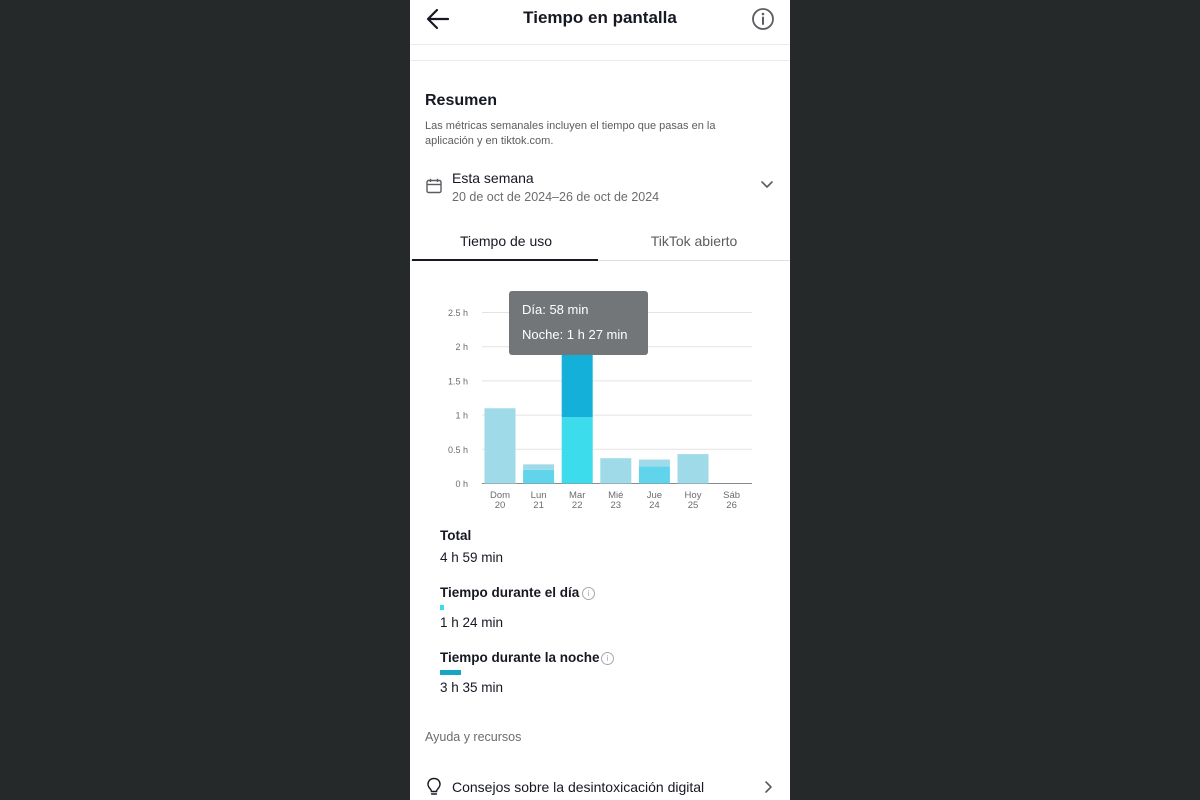 Image resolution: width=1200 pixels, height=800 pixels. Describe the element at coordinates (694, 242) in the screenshot. I see `tab-tiktok-open: TikTok abierto` at that location.